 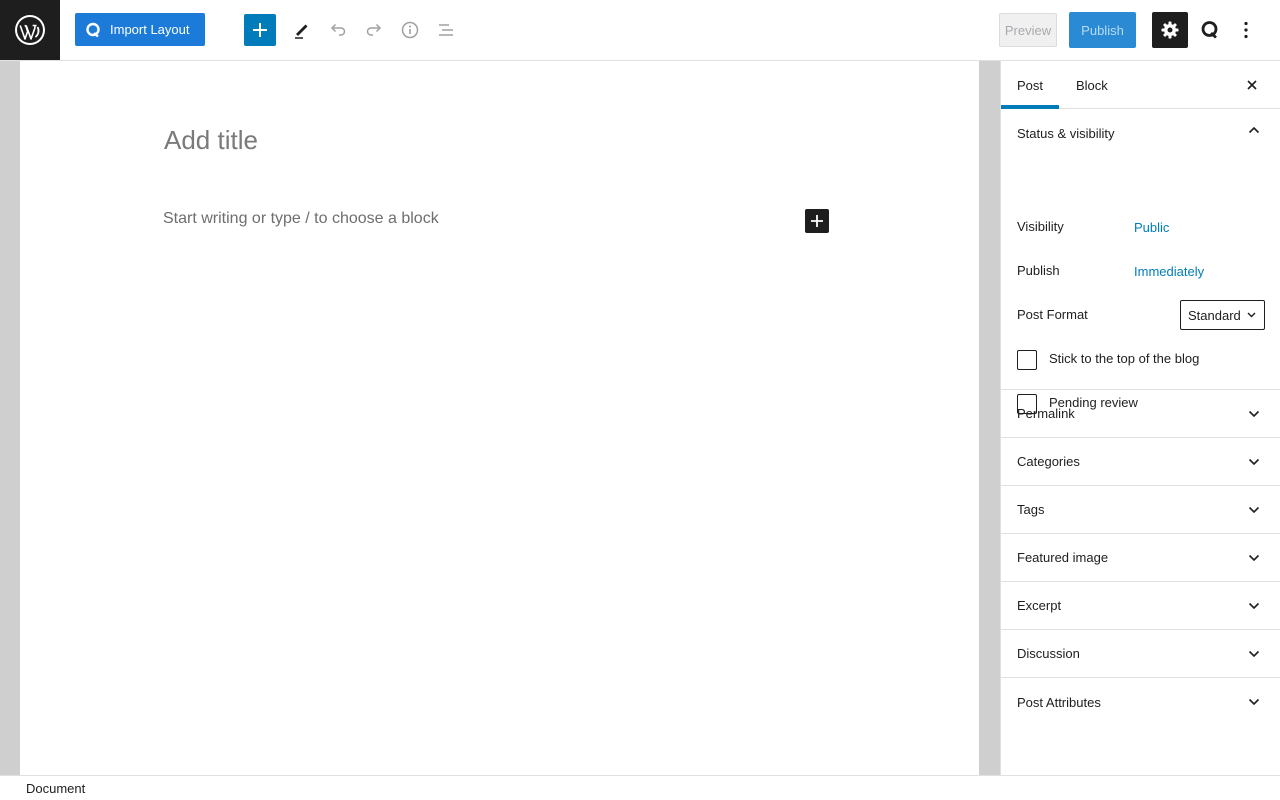 I want to click on sticky-label: Stick to the top of the blog, so click(x=1124, y=358).